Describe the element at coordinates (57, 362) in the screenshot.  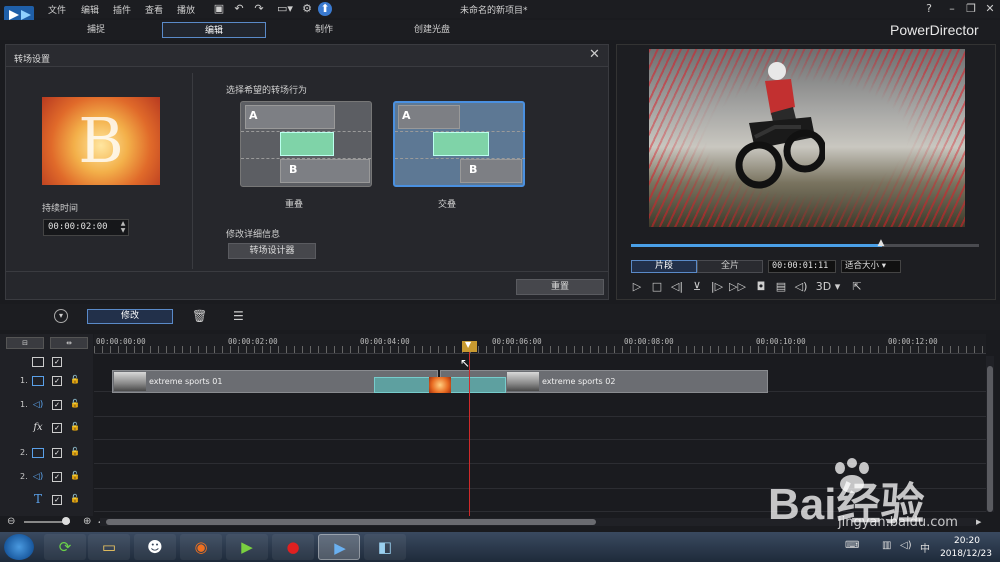
I see `header-check-all: ✓` at that location.